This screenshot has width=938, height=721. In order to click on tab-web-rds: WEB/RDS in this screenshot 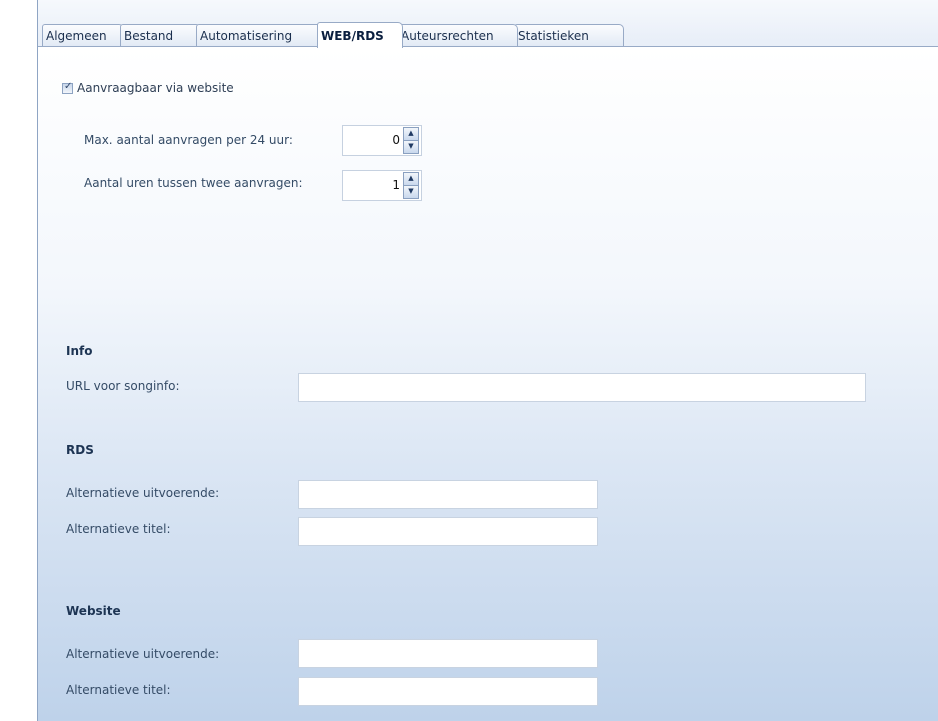, I will do `click(360, 35)`.